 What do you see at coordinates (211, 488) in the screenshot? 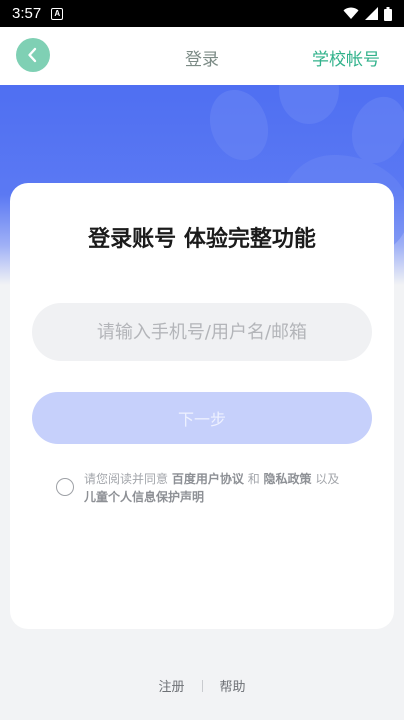
I see `agreement-text: 请您阅读并同意 百度用户协议 和 隐私政策 以及 儿童个人信息保护声明` at bounding box center [211, 488].